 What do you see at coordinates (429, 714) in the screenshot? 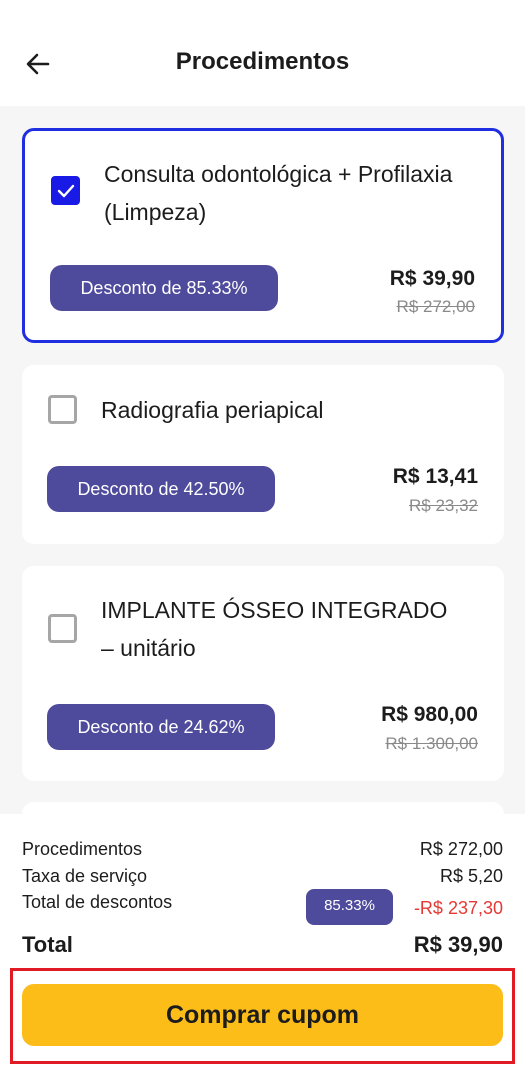
I see `procedure-price: R$ 980,00` at bounding box center [429, 714].